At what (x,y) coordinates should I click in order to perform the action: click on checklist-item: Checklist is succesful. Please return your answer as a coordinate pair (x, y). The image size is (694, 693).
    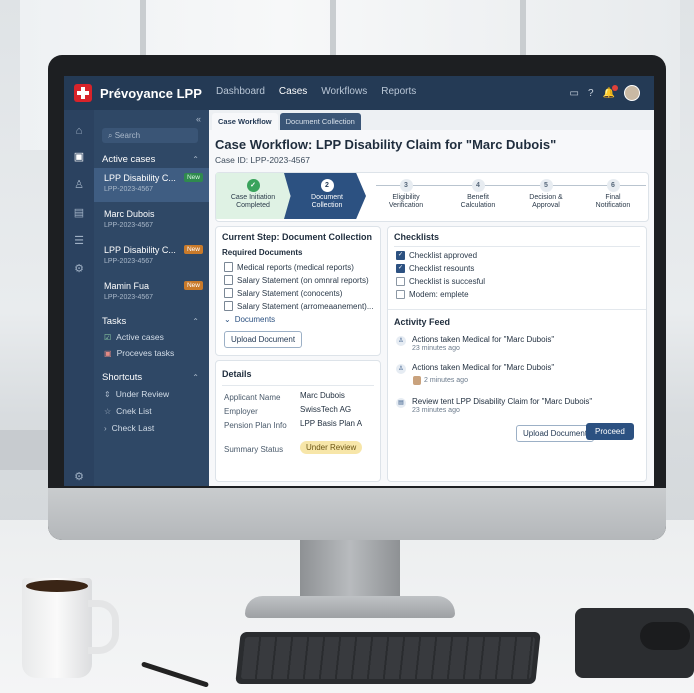
    Looking at the image, I should click on (440, 281).